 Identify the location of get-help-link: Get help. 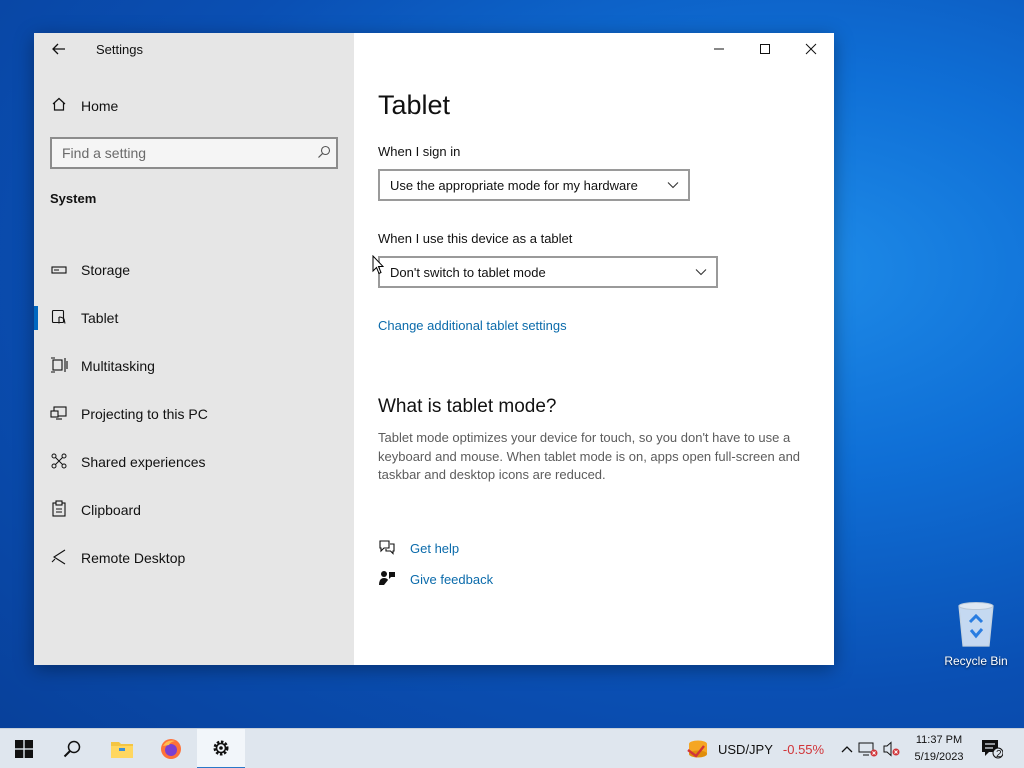
(418, 548).